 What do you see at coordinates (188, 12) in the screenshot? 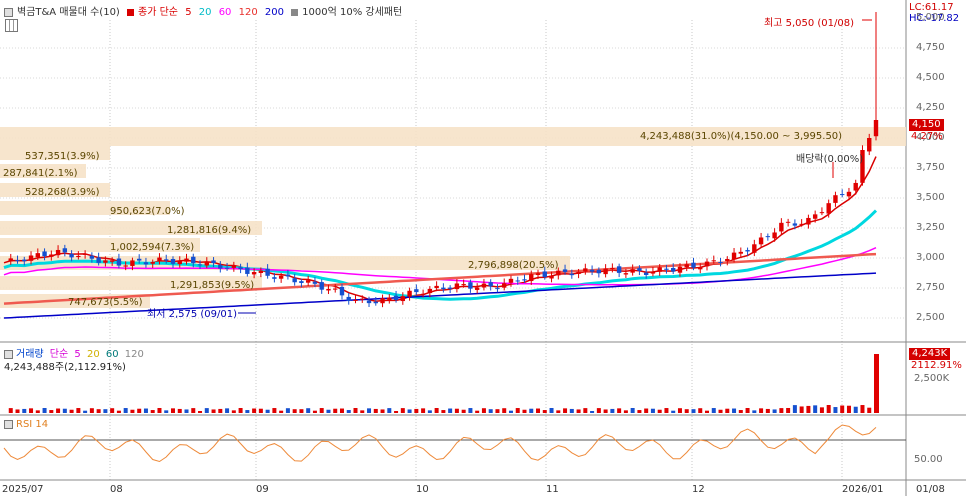
I see `ma-period-5: 5` at bounding box center [188, 12].